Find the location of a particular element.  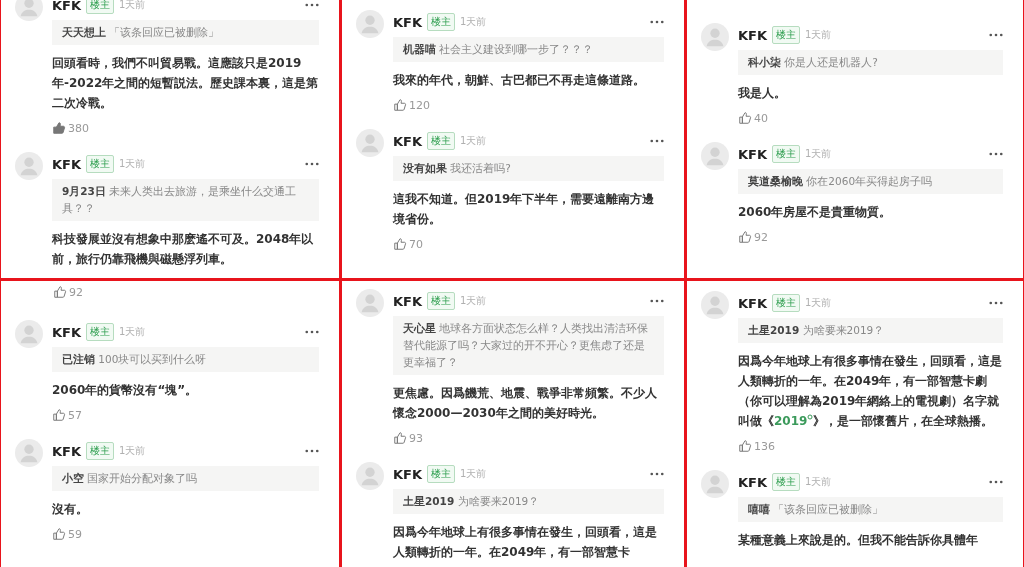

like-count: 93 is located at coordinates (416, 438).